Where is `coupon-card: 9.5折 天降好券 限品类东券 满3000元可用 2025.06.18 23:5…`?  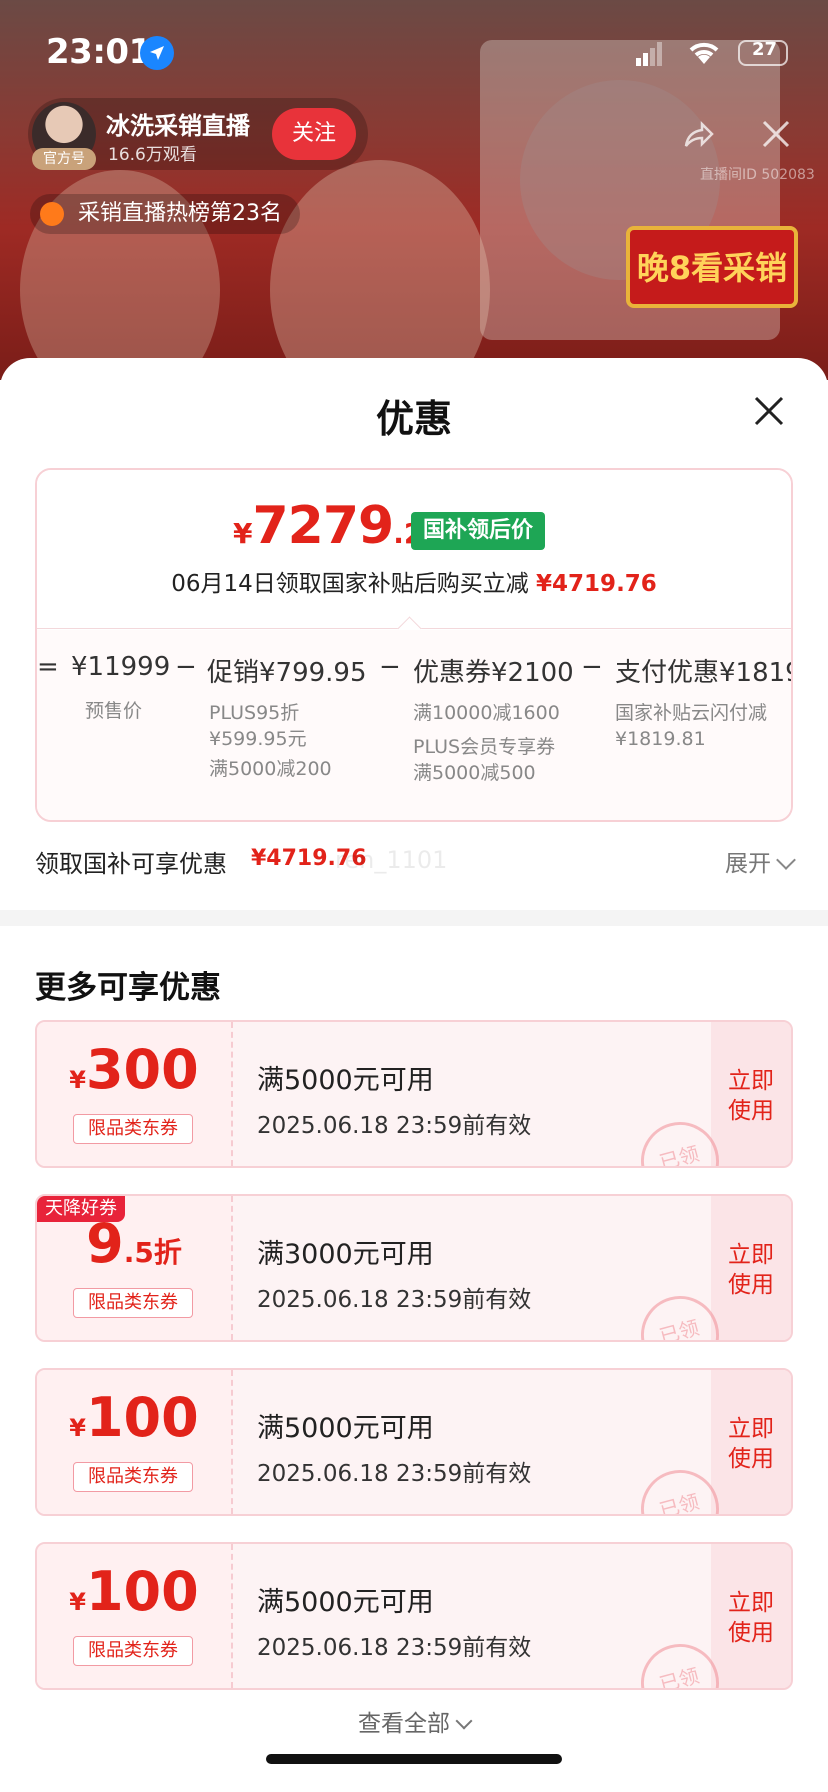 coupon-card: 9.5折 天降好券 限品类东券 满3000元可用 2025.06.18 23:5… is located at coordinates (414, 1268).